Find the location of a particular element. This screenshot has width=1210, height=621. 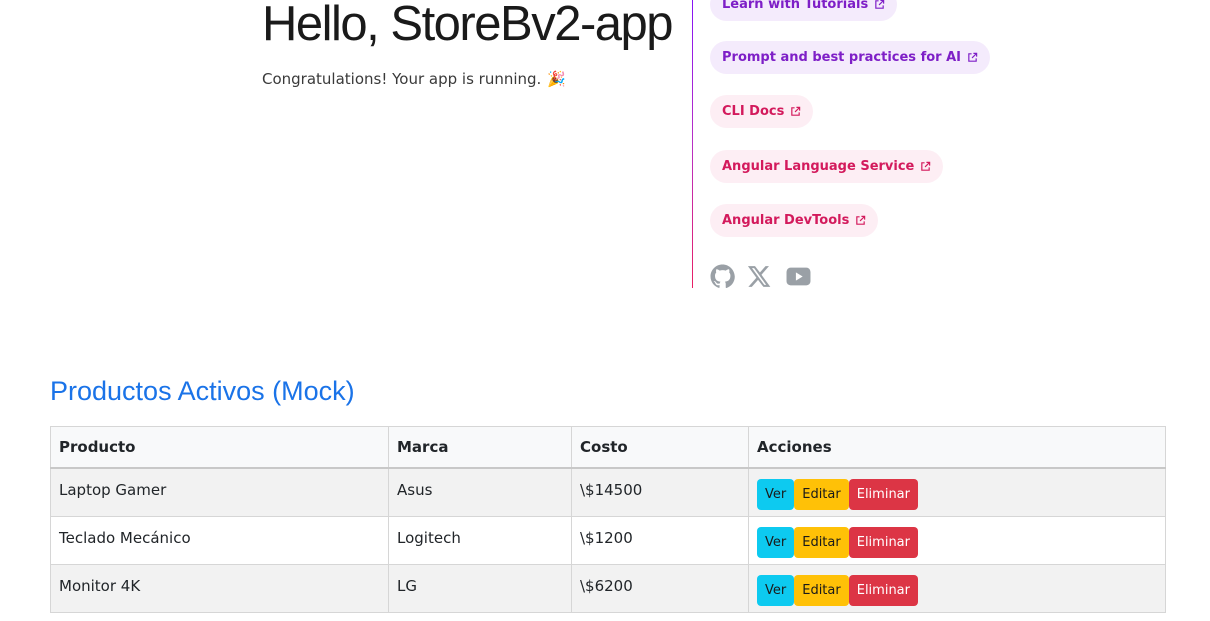

x-icon is located at coordinates (759, 276).